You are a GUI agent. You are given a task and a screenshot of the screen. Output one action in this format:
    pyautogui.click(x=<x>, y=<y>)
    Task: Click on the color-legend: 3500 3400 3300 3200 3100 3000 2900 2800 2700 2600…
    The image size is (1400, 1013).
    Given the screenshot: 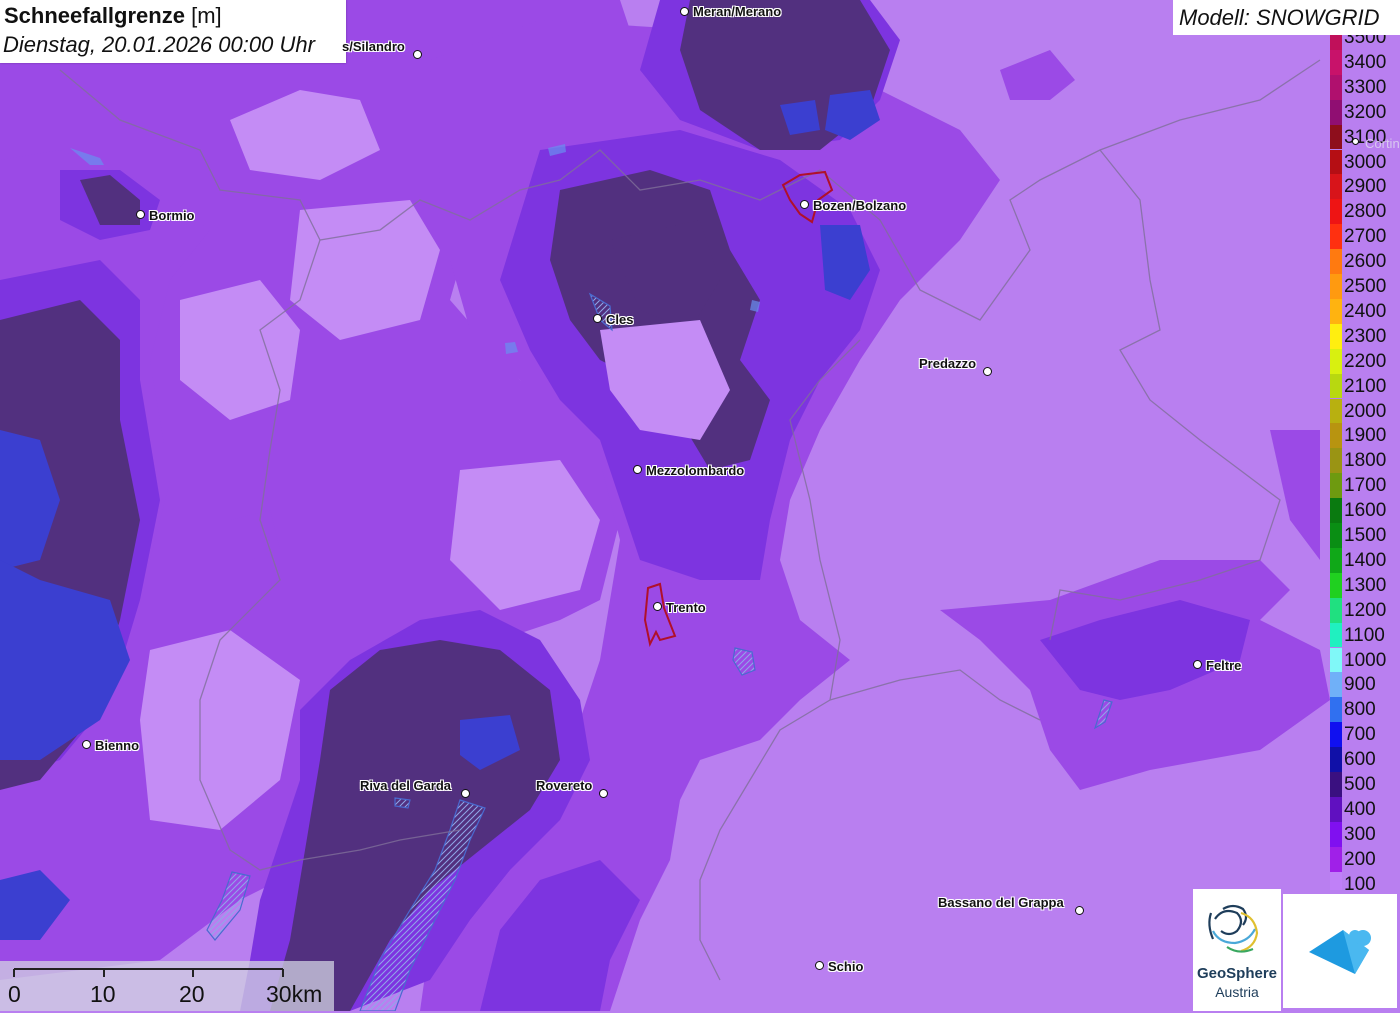 What is the action you would take?
    pyautogui.click(x=1364, y=462)
    